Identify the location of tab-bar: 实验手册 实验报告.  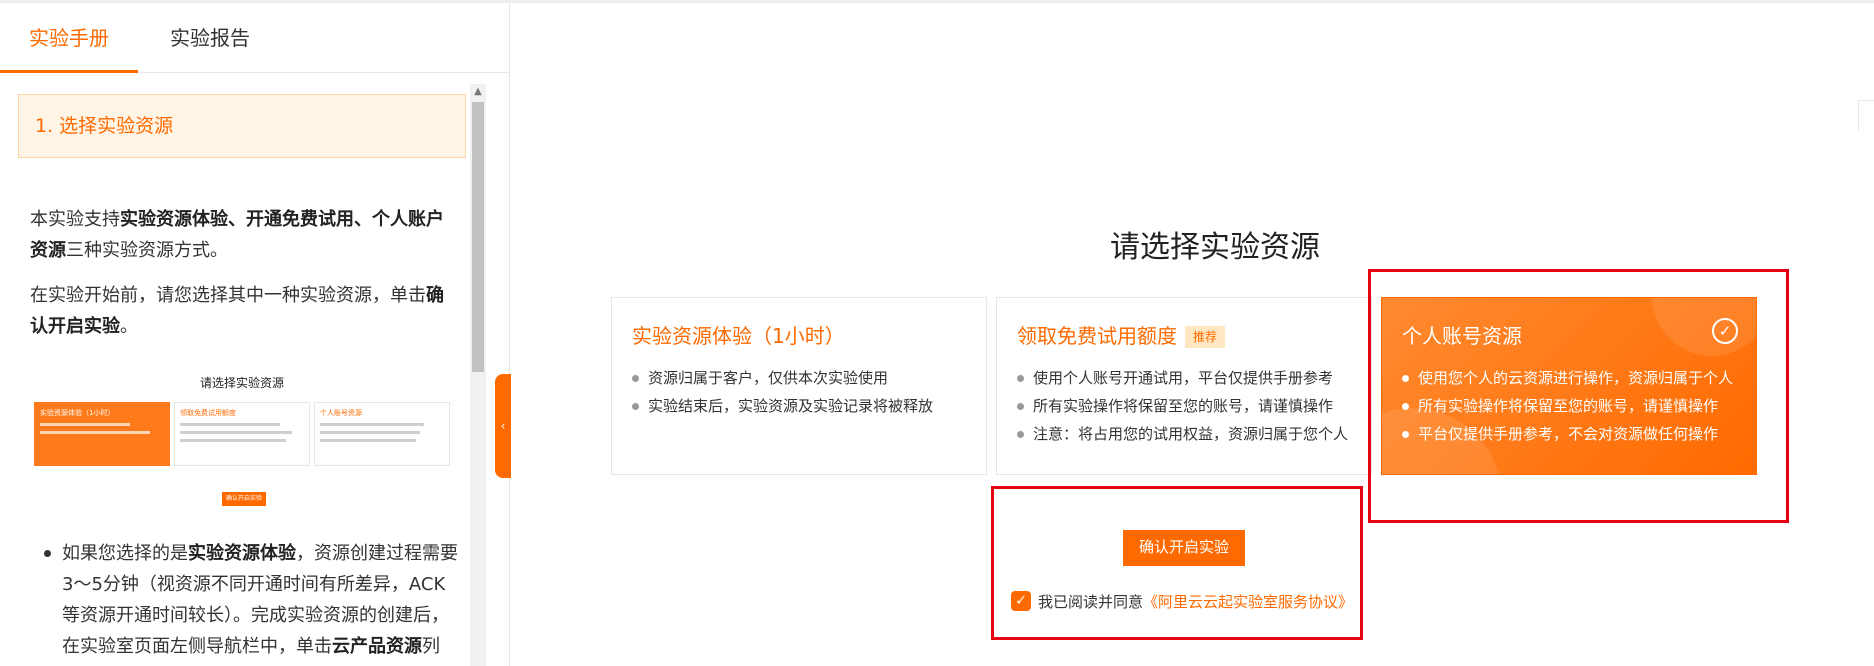
(254, 38).